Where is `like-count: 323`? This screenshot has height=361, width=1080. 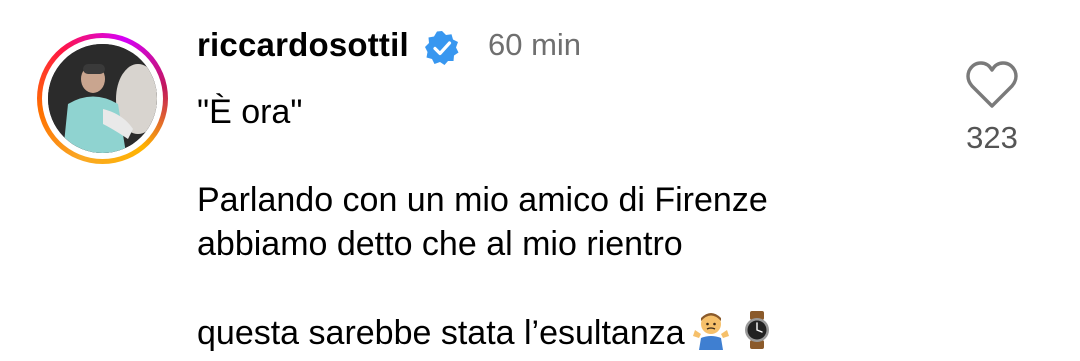 like-count: 323 is located at coordinates (992, 137).